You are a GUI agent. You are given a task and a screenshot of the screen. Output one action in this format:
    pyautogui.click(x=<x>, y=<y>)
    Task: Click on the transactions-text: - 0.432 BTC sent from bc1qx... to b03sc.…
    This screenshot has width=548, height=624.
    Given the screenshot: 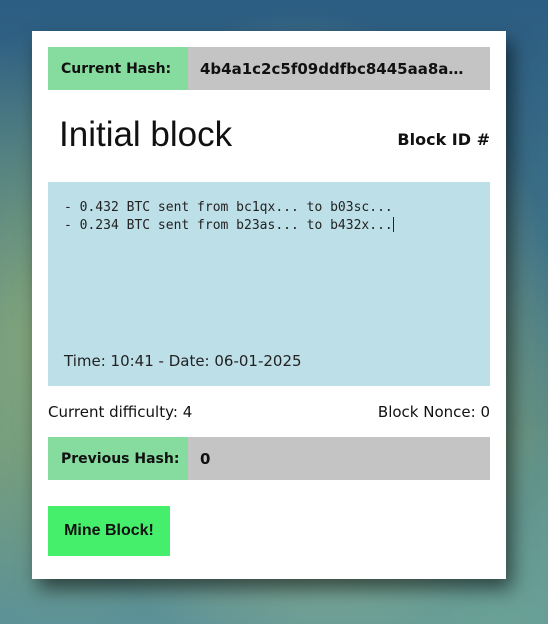 What is the action you would take?
    pyautogui.click(x=229, y=217)
    